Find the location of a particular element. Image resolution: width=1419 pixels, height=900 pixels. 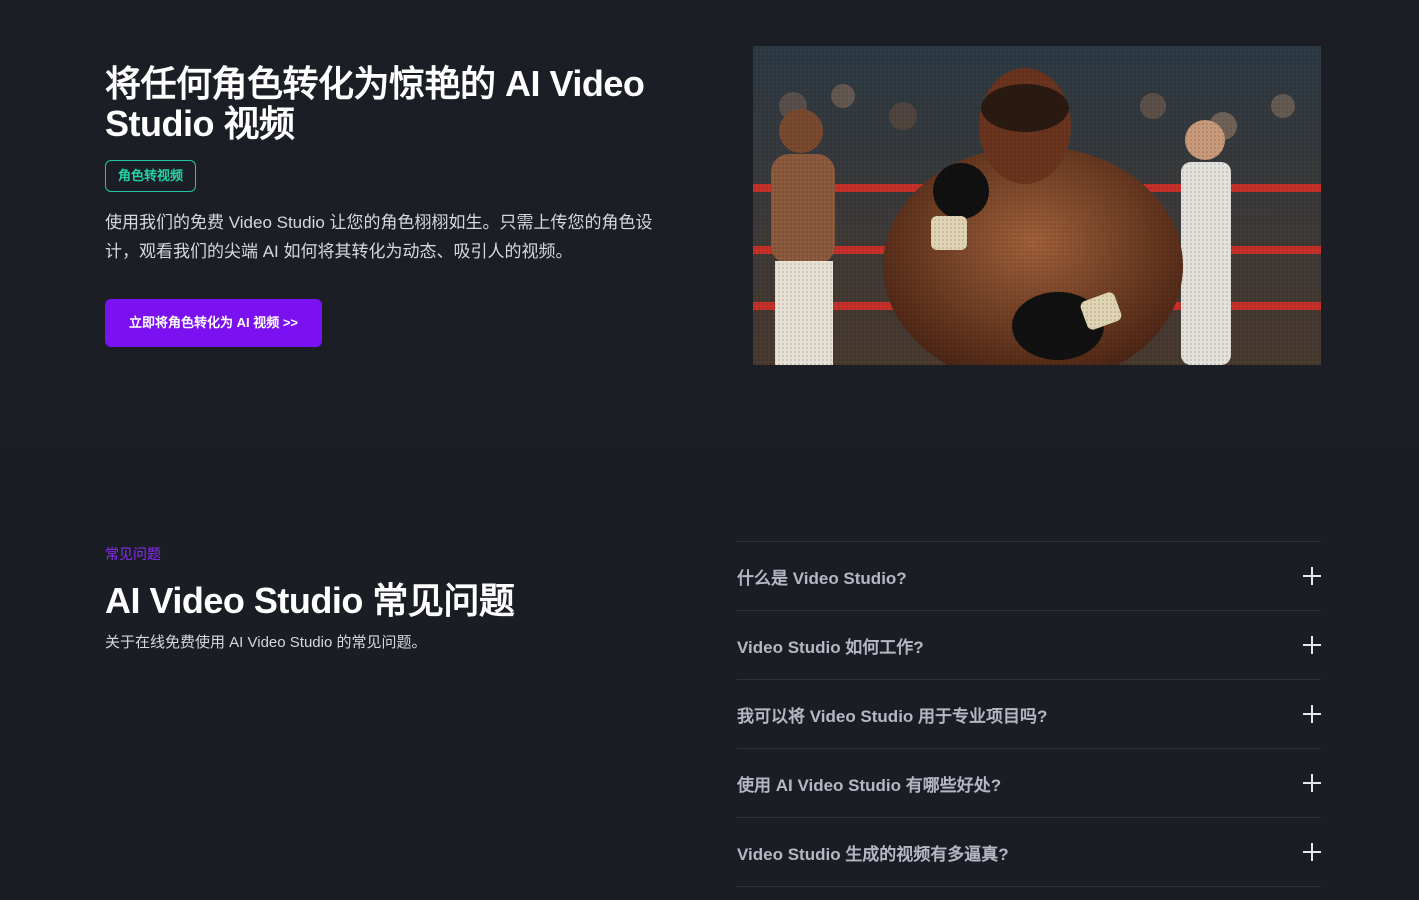

faq-item: 我可以将 Video Studio 用于专业项目吗? is located at coordinates (1029, 714).